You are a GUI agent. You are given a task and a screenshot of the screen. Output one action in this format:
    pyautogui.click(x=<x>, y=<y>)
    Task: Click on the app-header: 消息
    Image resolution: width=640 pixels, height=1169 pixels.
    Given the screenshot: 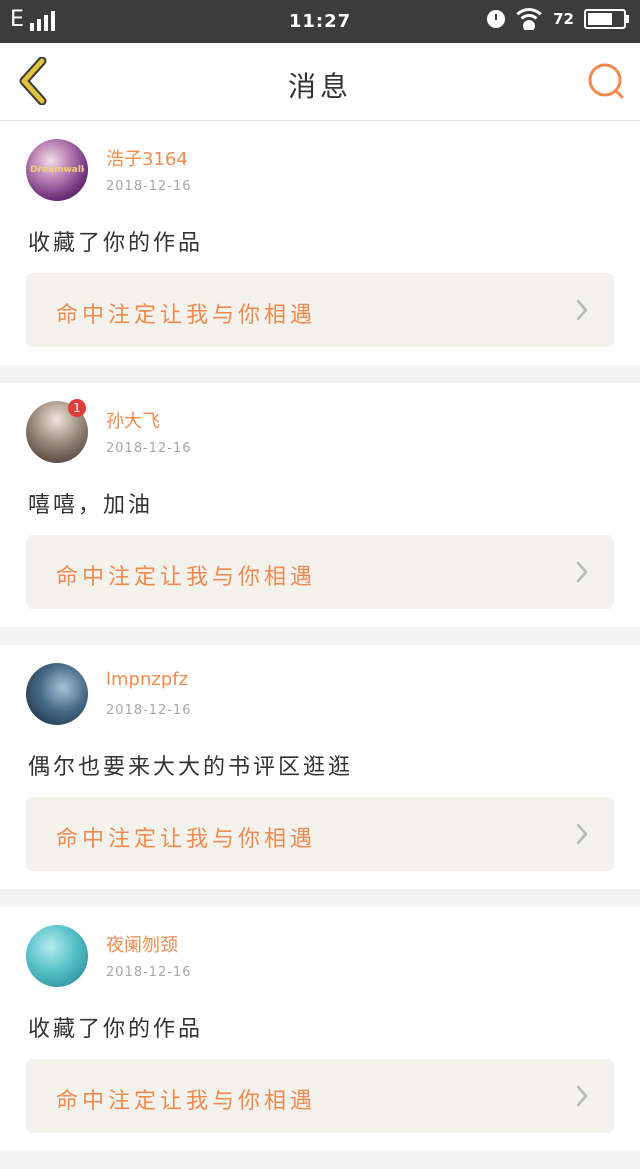 What is the action you would take?
    pyautogui.click(x=320, y=82)
    